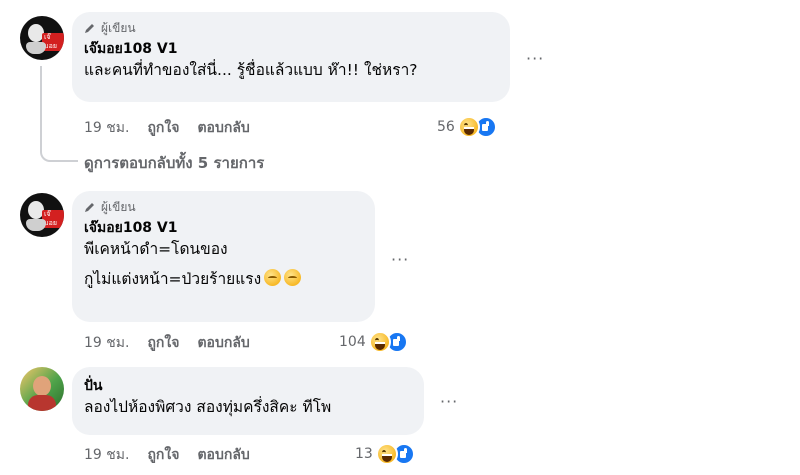  What do you see at coordinates (42, 389) in the screenshot?
I see `author-avatar` at bounding box center [42, 389].